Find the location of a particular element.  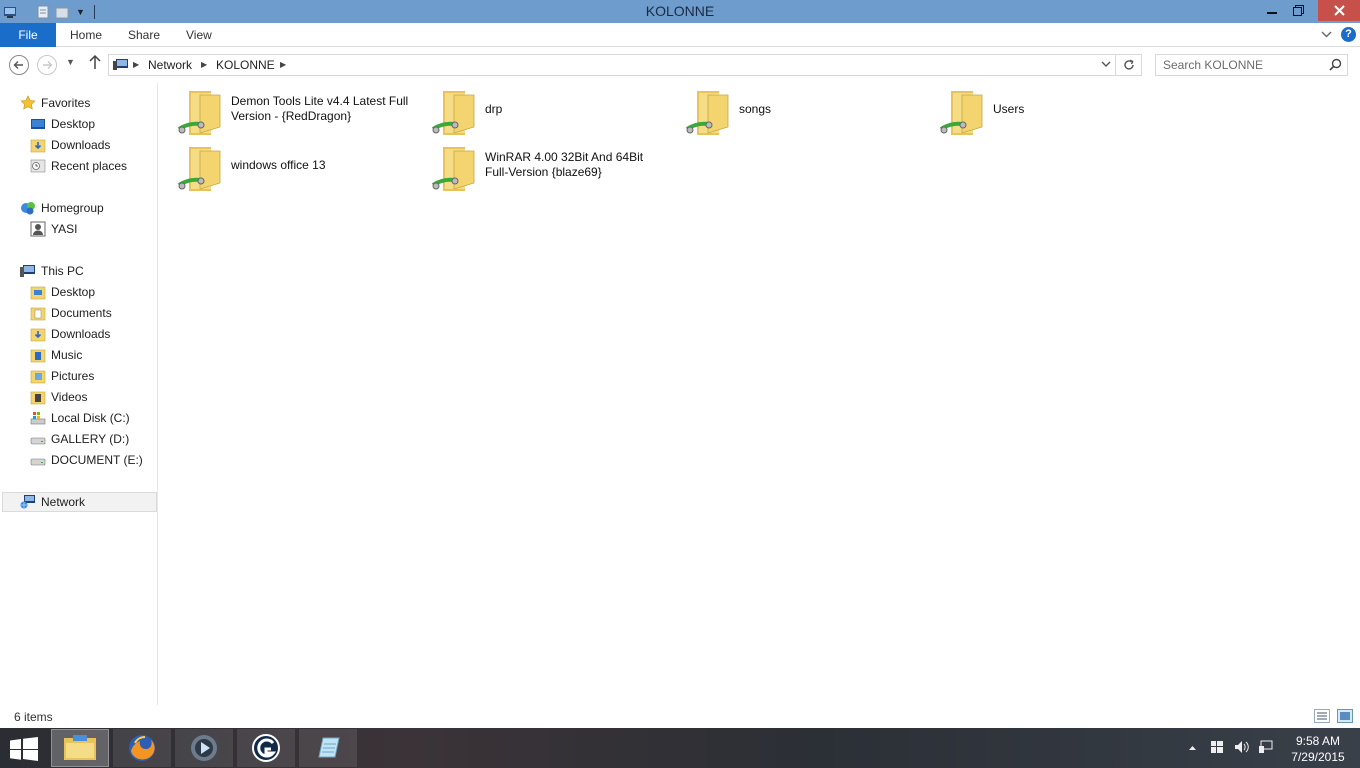

app-g-icon is located at coordinates (266, 748).